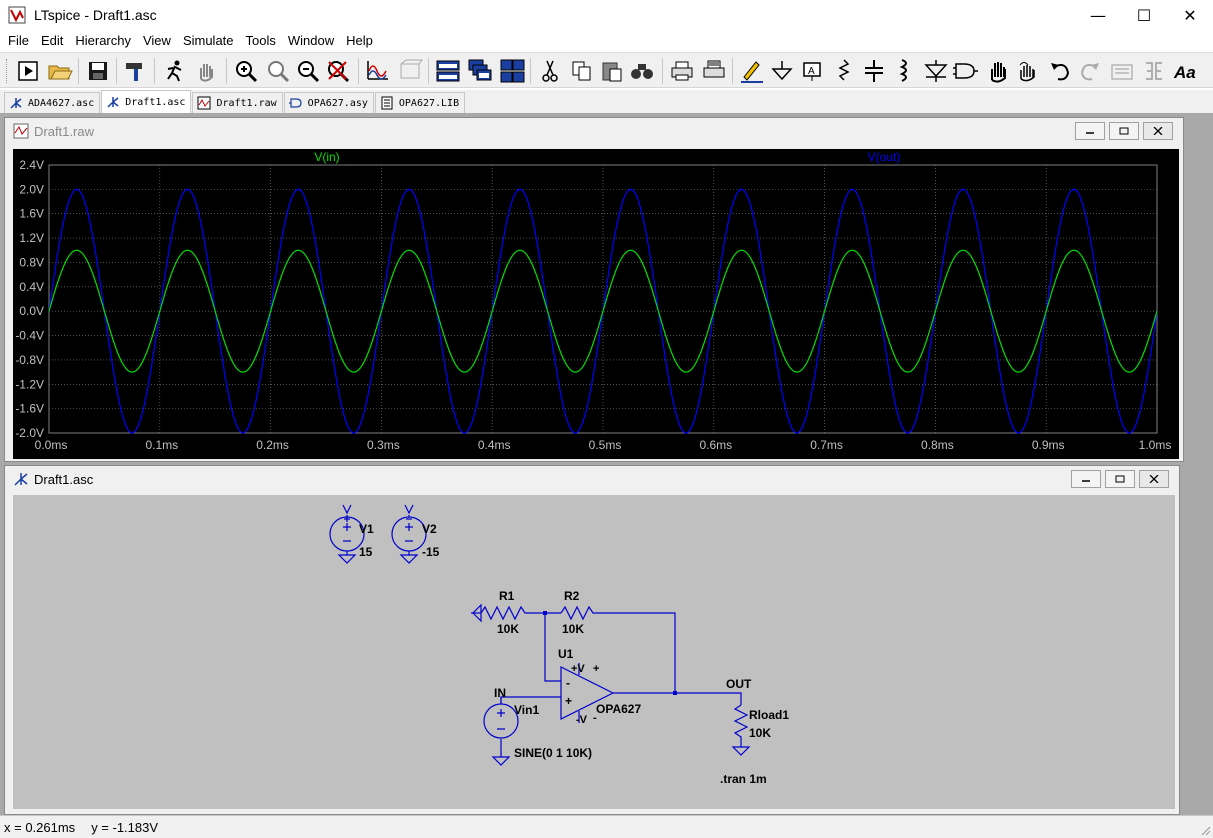 Image resolution: width=1213 pixels, height=838 pixels. What do you see at coordinates (237, 102) in the screenshot?
I see `tab-draft1-raw: Draft1.raw` at bounding box center [237, 102].